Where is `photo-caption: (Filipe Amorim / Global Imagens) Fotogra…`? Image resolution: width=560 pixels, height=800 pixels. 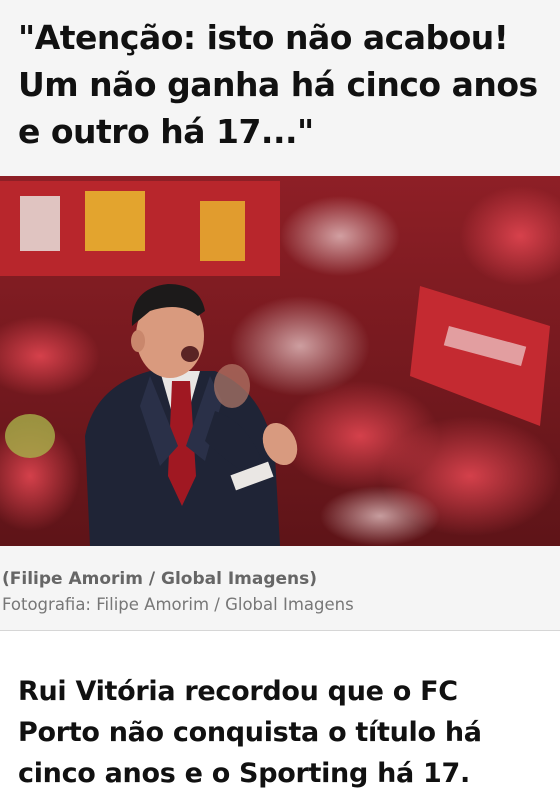
photo-caption: (Filipe Amorim / Global Imagens) Fotogra… is located at coordinates (280, 588).